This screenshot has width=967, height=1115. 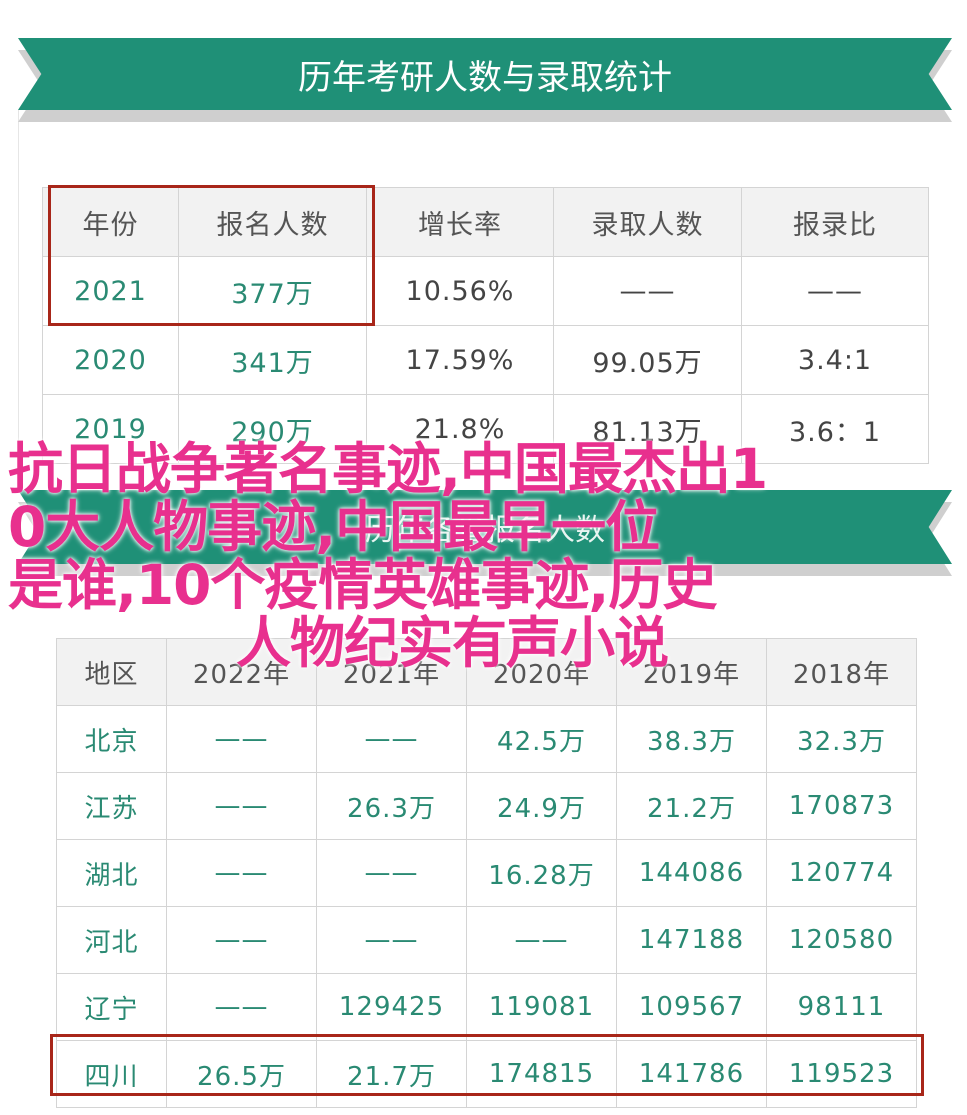 I want to click on header-applicants: 报名人数, so click(x=272, y=222).